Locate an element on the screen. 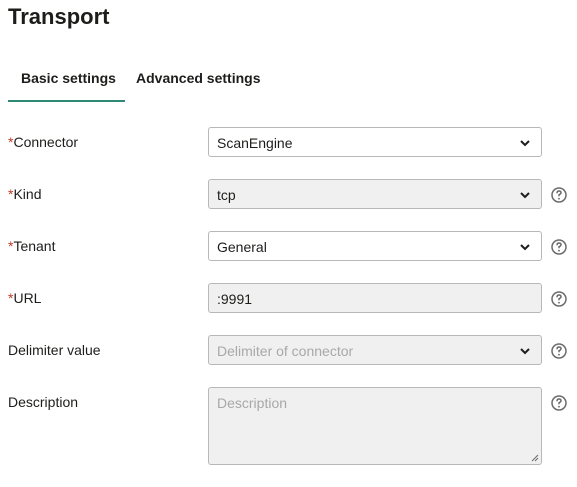 Image resolution: width=577 pixels, height=487 pixels. kind-label: *Kind is located at coordinates (24, 194).